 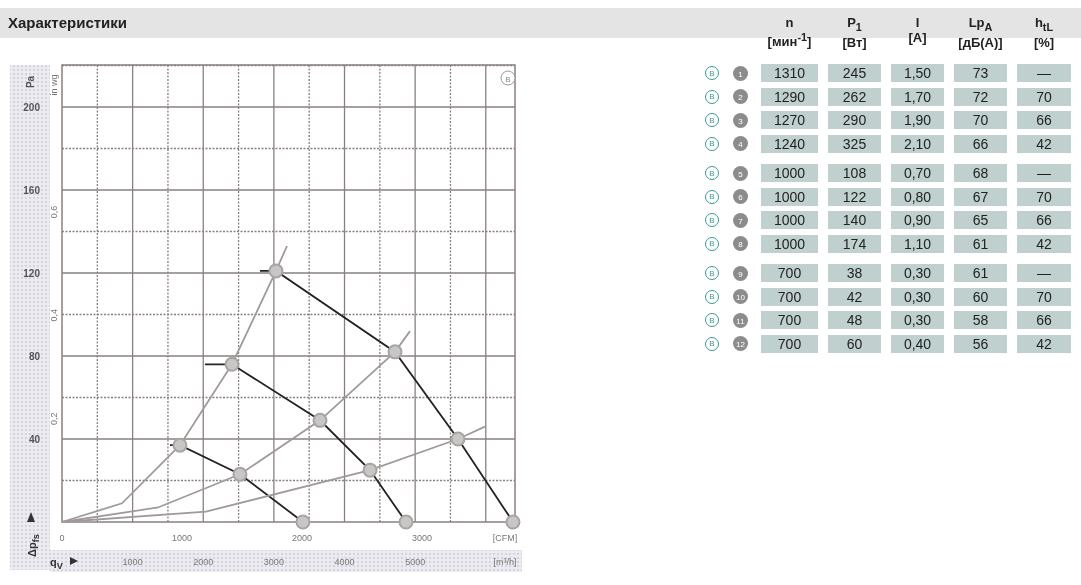 I want to click on table-cell: 140, so click(x=854, y=220).